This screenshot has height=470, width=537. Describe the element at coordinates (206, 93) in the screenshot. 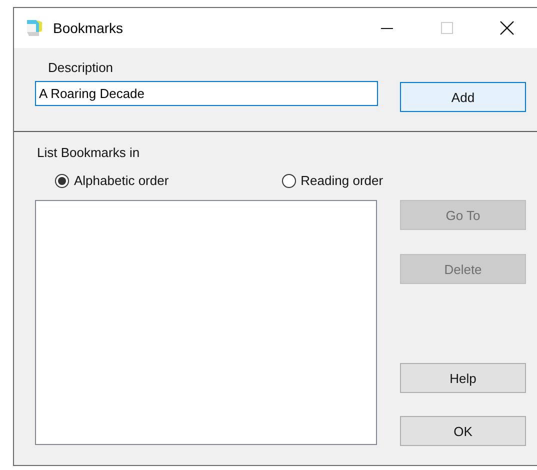

I see `description-field: A Roaring Decade` at that location.